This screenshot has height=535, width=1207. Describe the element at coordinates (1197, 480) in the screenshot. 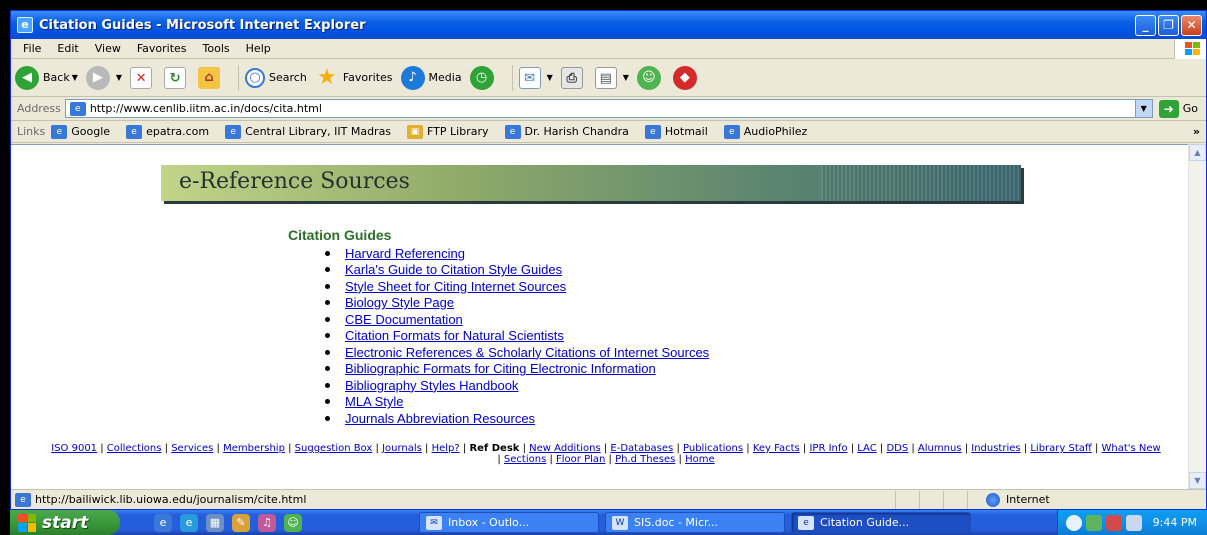

I see `scroll-down-icon: ▼` at that location.